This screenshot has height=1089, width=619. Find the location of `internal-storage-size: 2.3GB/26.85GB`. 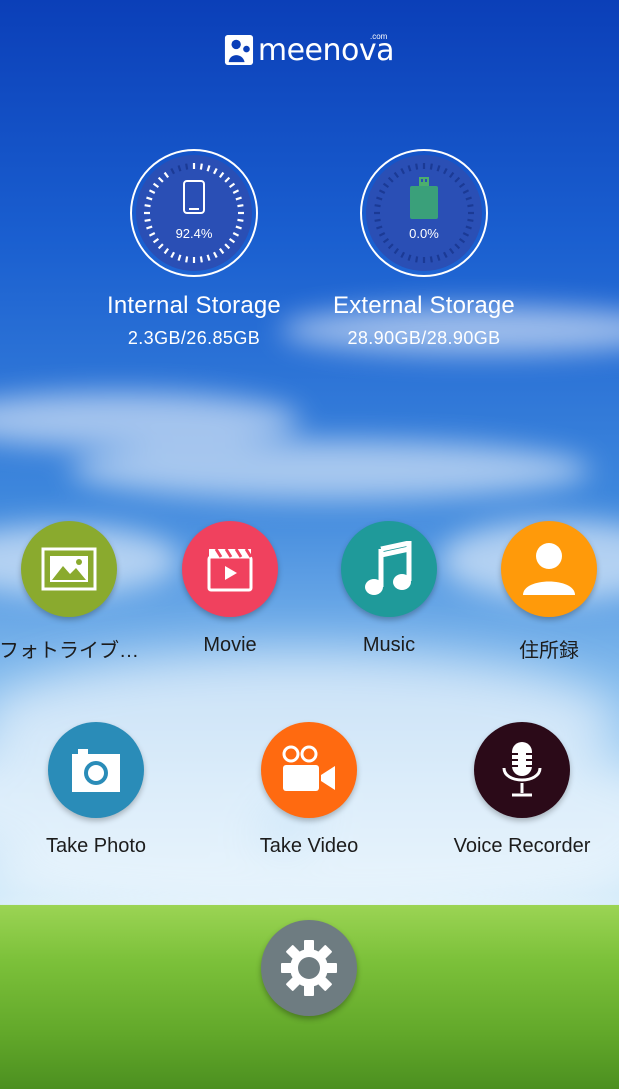

internal-storage-size: 2.3GB/26.85GB is located at coordinates (194, 338).